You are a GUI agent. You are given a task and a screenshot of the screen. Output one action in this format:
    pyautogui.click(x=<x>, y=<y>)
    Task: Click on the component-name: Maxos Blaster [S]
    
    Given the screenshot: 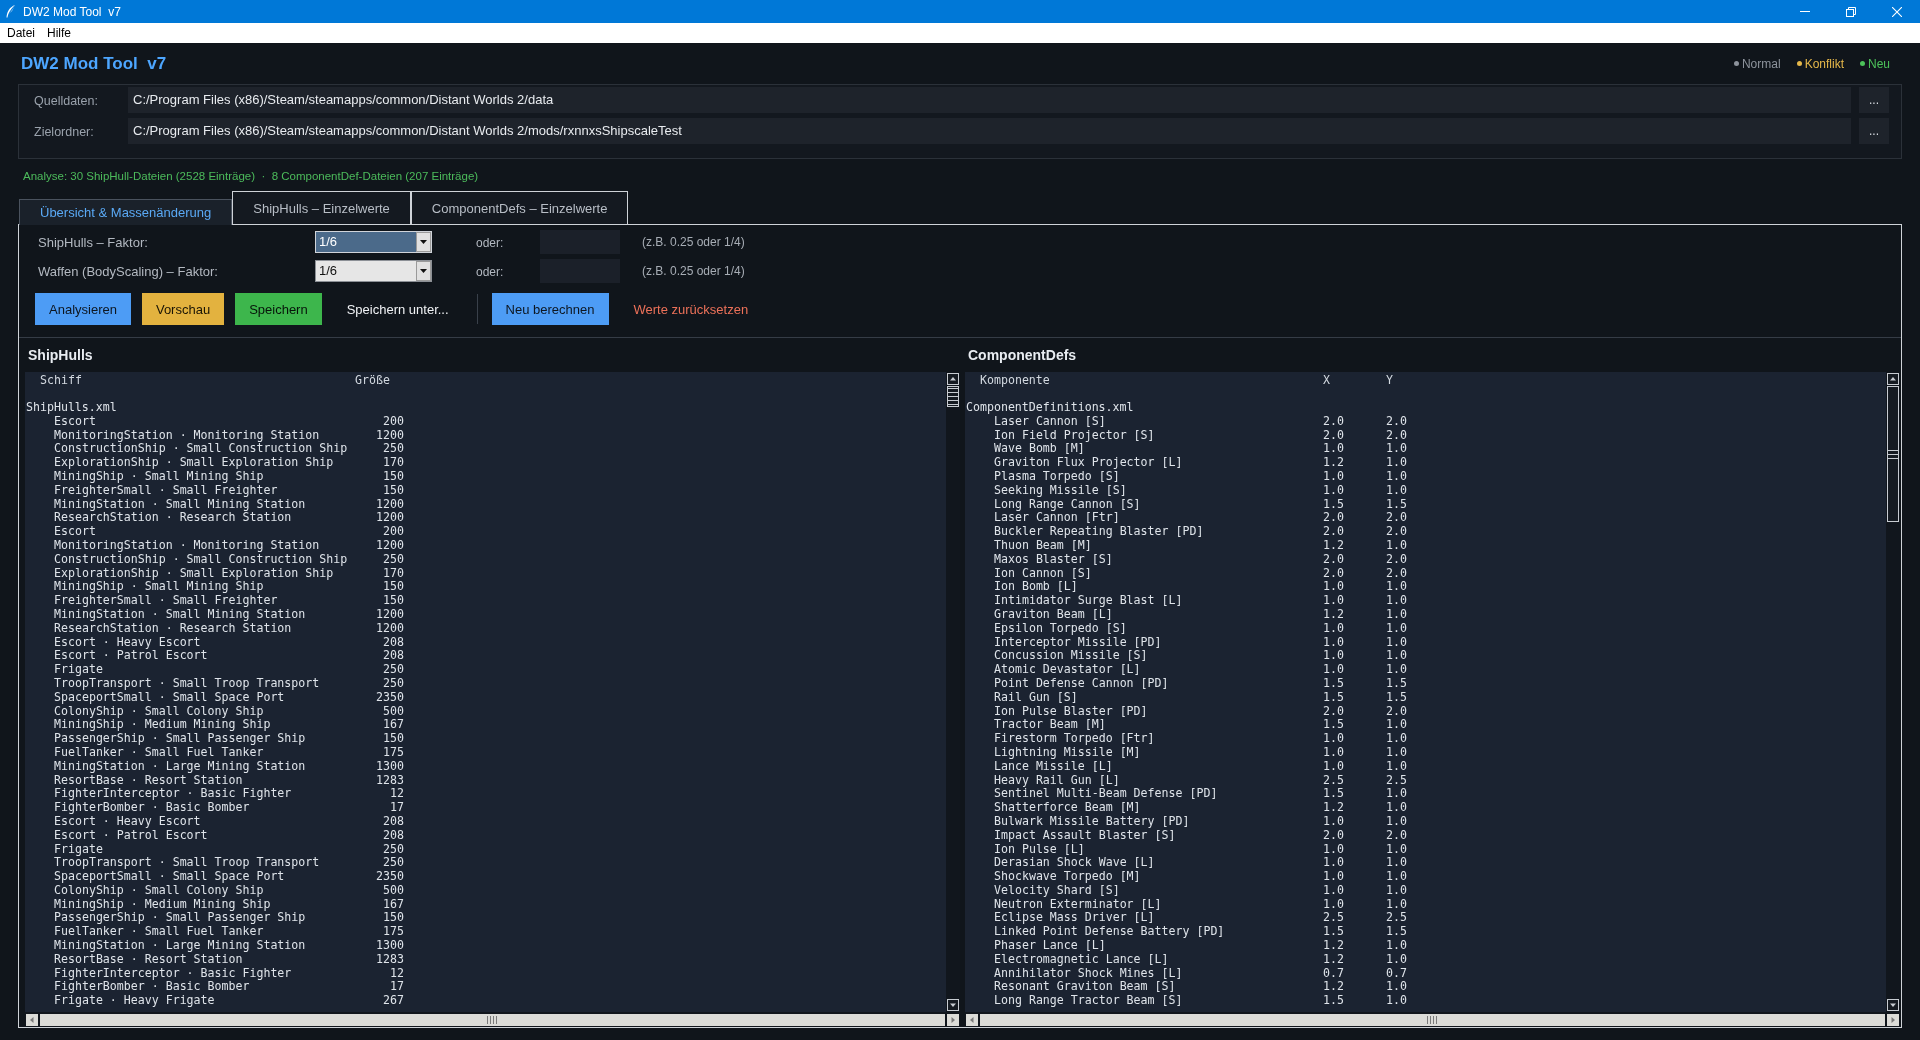 What is the action you would take?
    pyautogui.click(x=1053, y=558)
    